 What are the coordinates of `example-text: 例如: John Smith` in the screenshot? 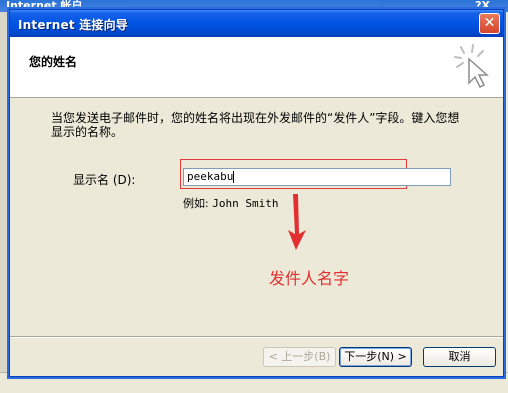 It's located at (230, 203).